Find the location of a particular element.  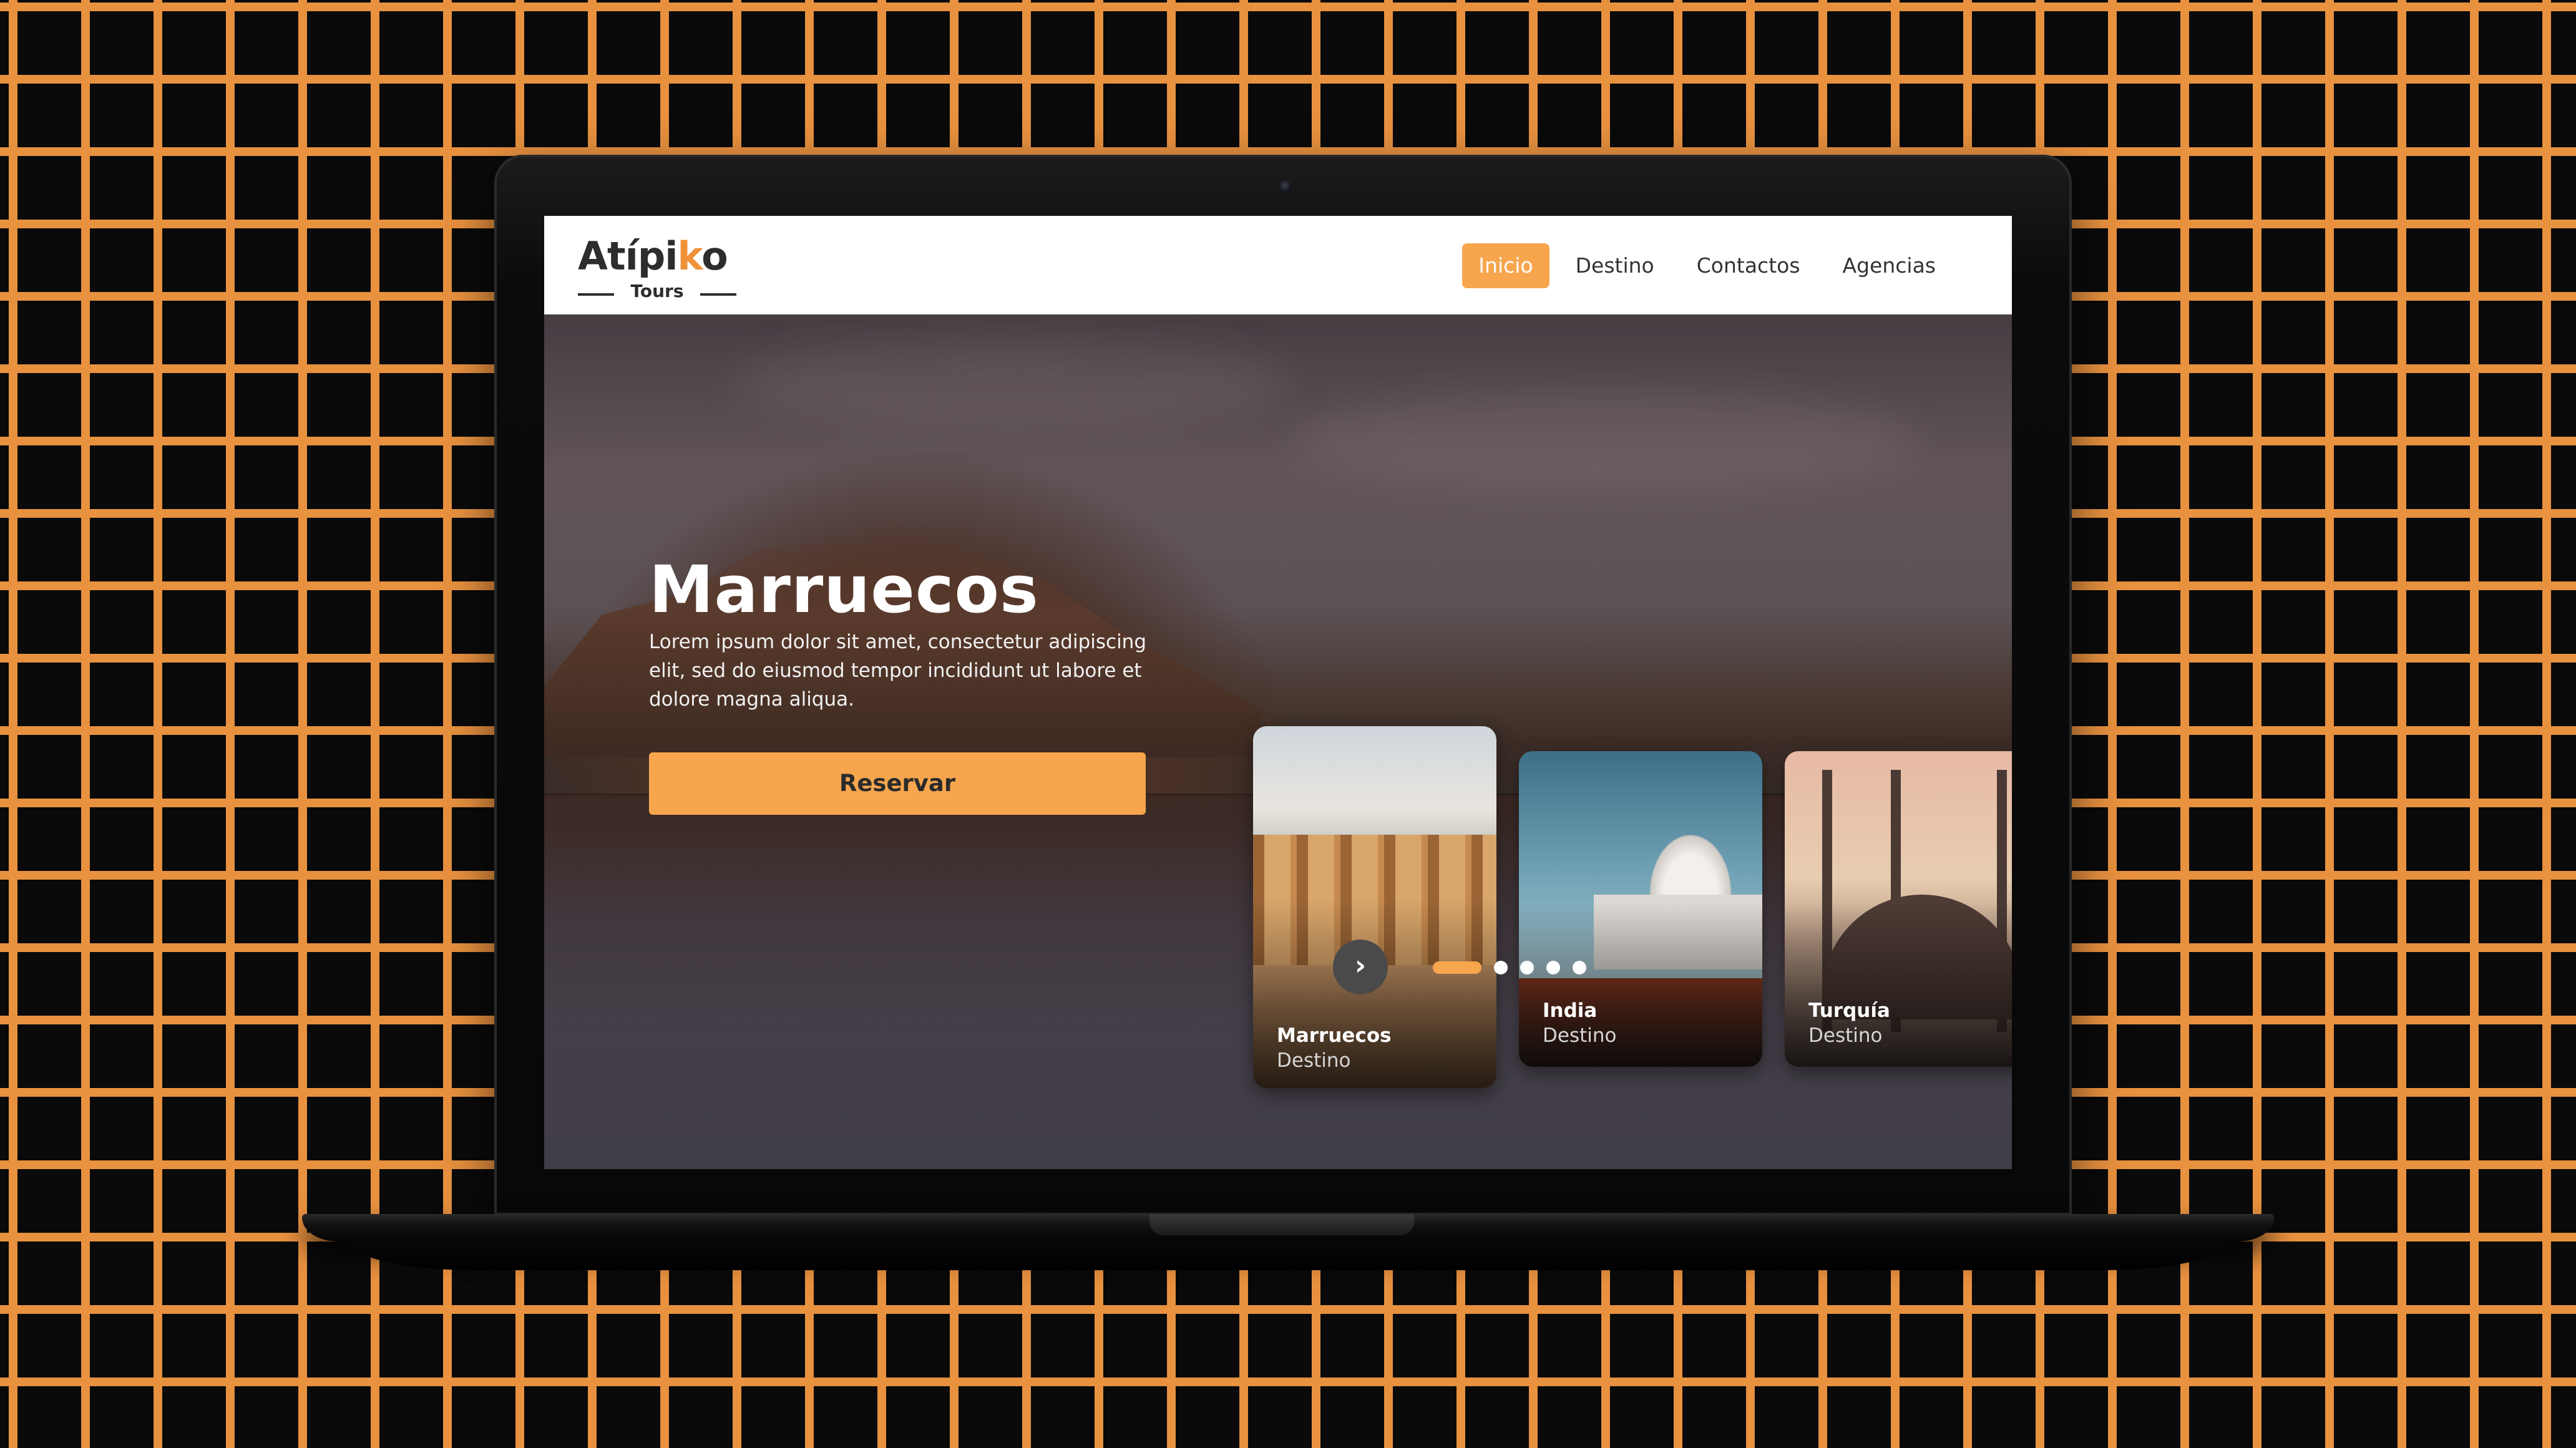

camera-icon is located at coordinates (1286, 186).